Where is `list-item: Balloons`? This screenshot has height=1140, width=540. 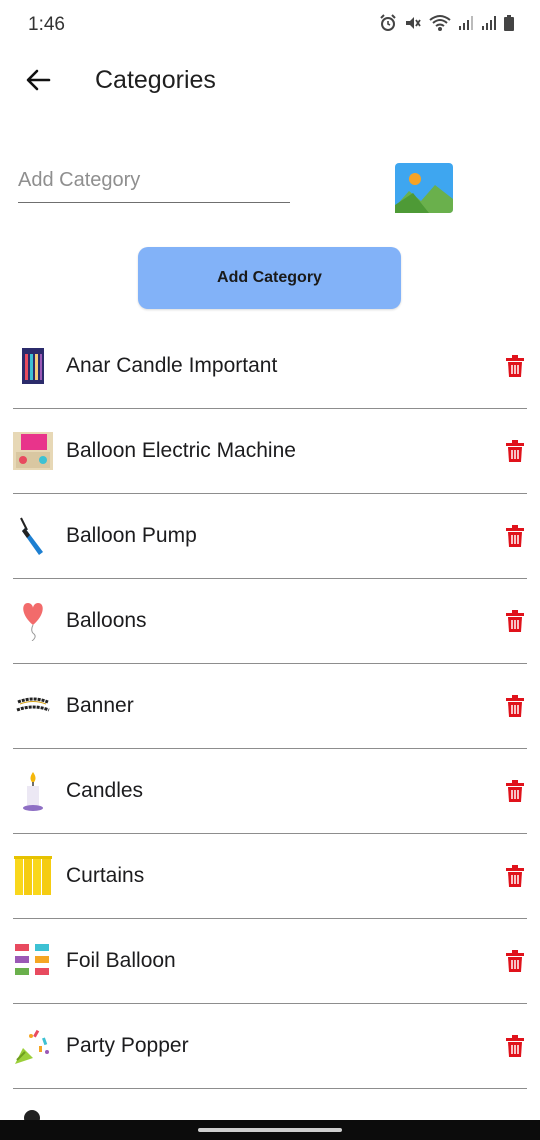
list-item: Balloons is located at coordinates (270, 621).